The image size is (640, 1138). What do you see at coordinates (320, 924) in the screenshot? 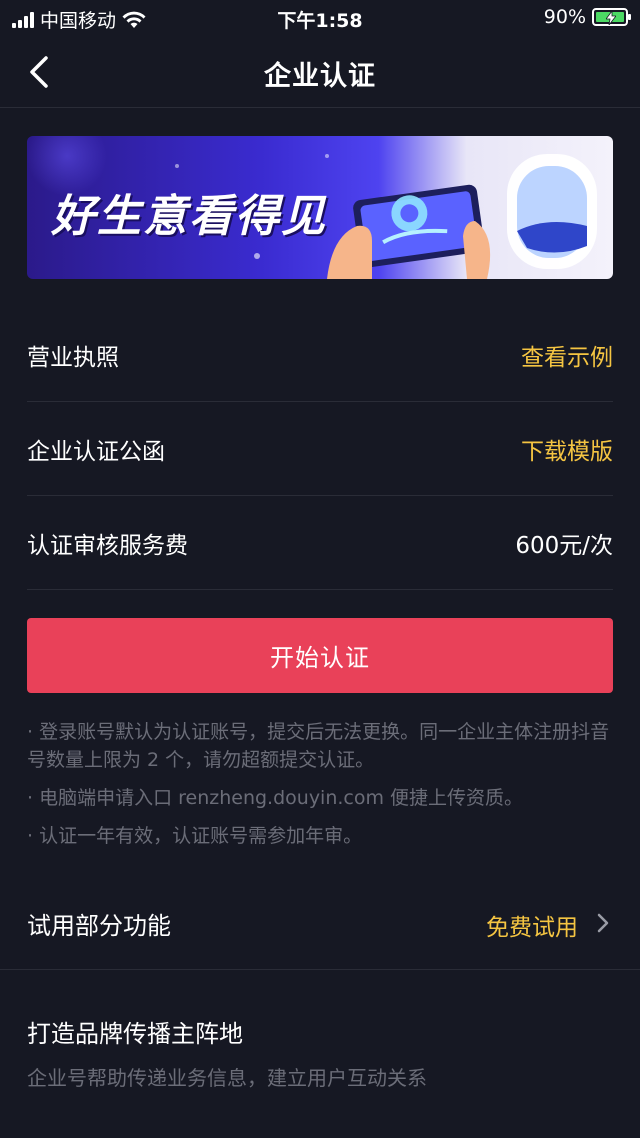
I see `free-trial-row: 试用部分功能 免费试用` at bounding box center [320, 924].